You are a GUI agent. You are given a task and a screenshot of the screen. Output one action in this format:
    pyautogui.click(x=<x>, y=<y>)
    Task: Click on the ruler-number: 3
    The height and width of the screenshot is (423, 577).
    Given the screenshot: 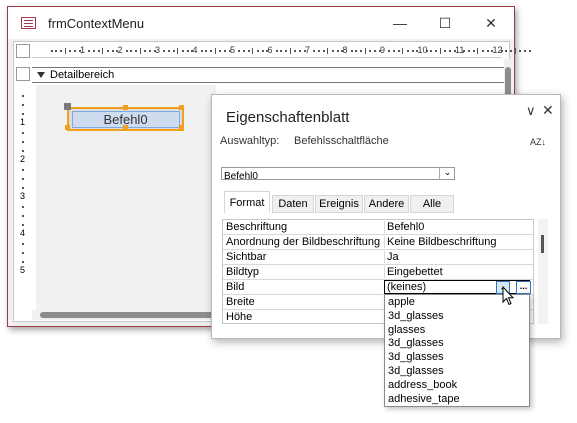 What is the action you would take?
    pyautogui.click(x=158, y=50)
    